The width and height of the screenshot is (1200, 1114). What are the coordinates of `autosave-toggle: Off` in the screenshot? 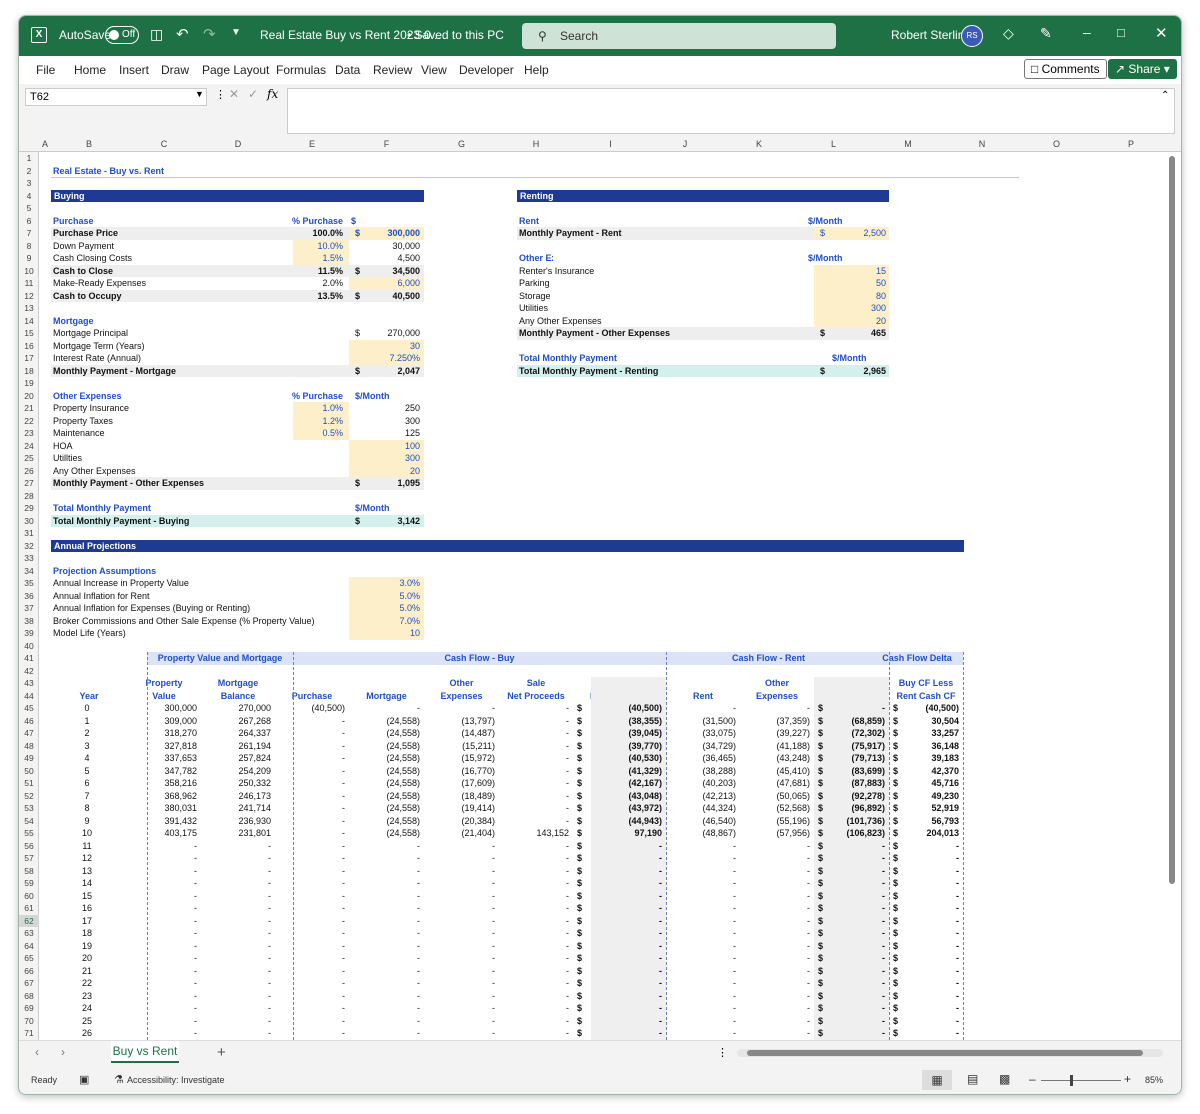 It's located at (122, 35).